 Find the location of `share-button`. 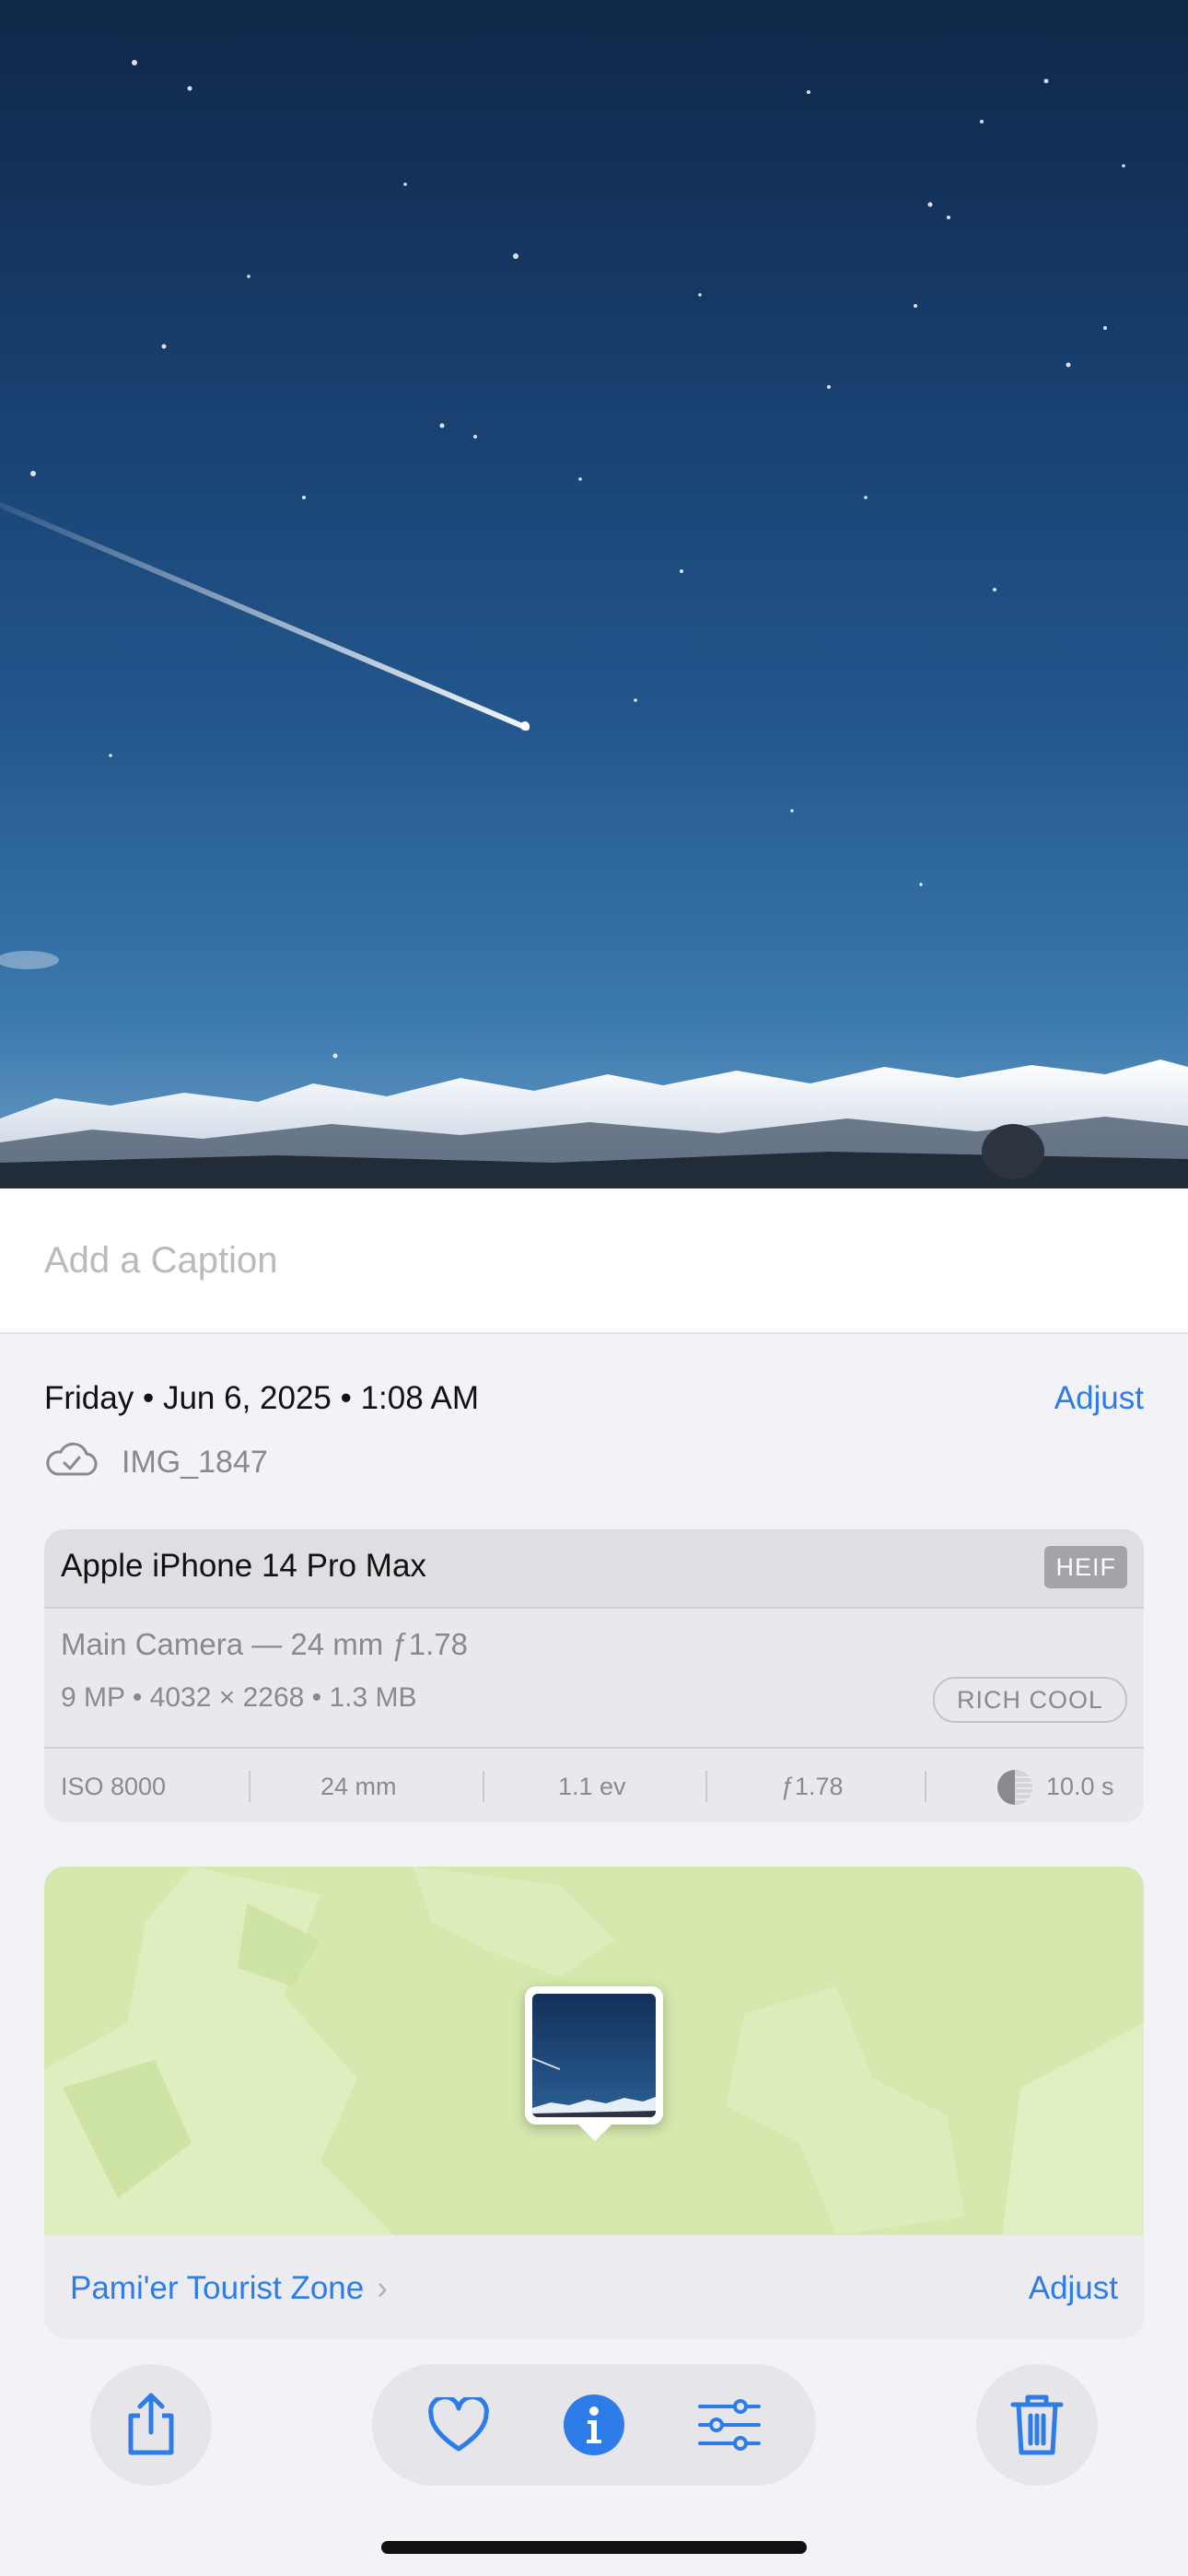

share-button is located at coordinates (151, 2425).